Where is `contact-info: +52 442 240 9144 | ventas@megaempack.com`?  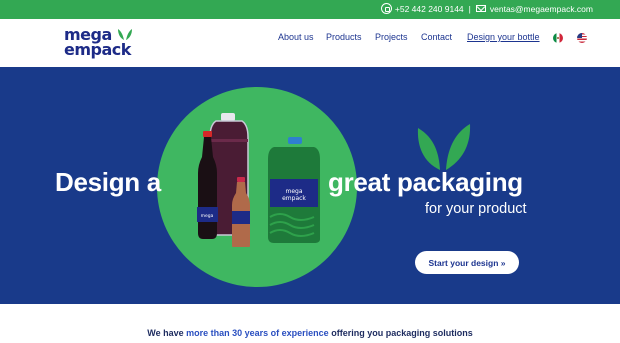
contact-info: +52 442 240 9144 | ventas@megaempack.com is located at coordinates (486, 8).